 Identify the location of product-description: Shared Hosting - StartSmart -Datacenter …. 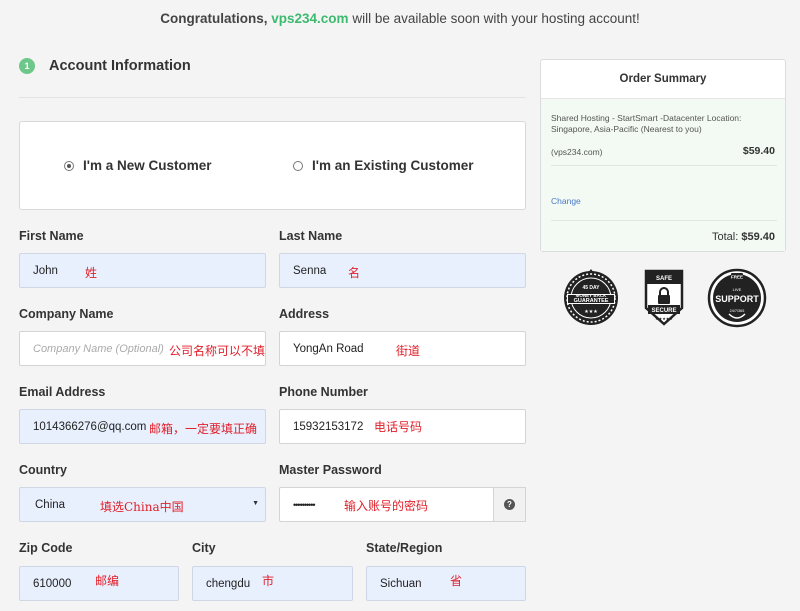
(646, 123).